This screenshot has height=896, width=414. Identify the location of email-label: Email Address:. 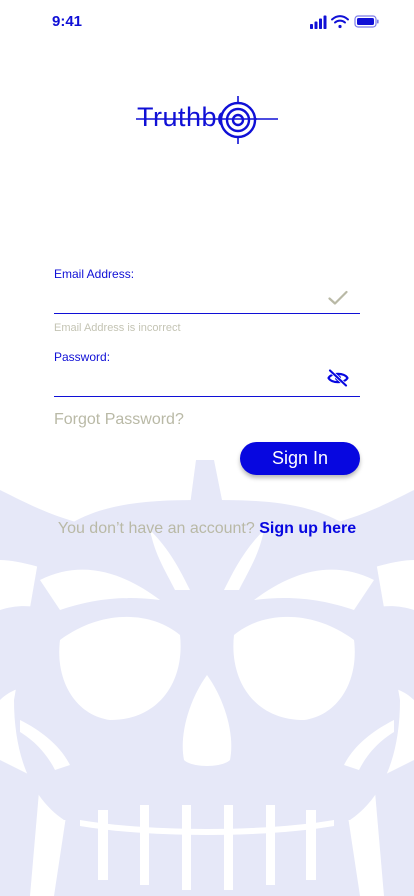
(94, 274).